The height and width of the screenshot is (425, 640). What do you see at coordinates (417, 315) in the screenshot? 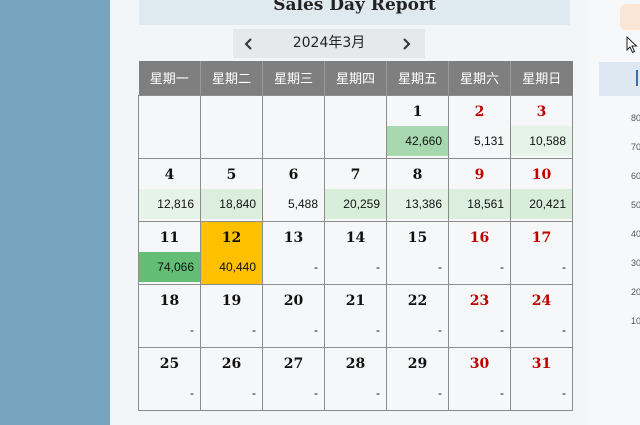
I see `calendar-day-cell: 22 -` at bounding box center [417, 315].